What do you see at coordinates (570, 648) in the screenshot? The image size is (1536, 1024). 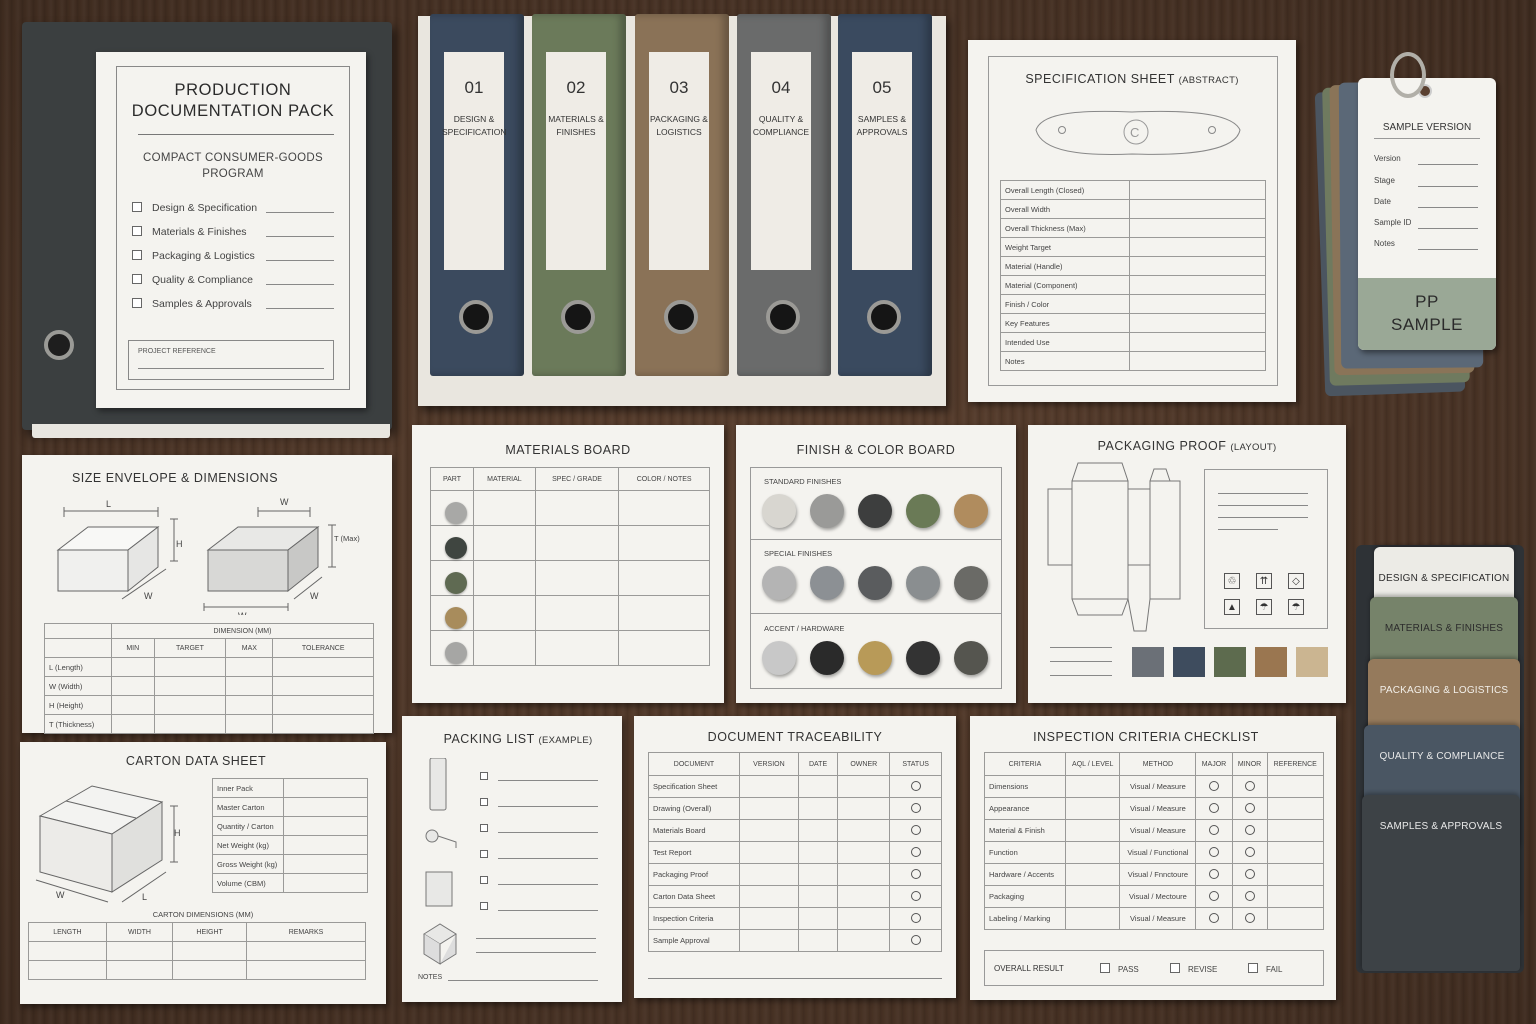 I see `table-row` at bounding box center [570, 648].